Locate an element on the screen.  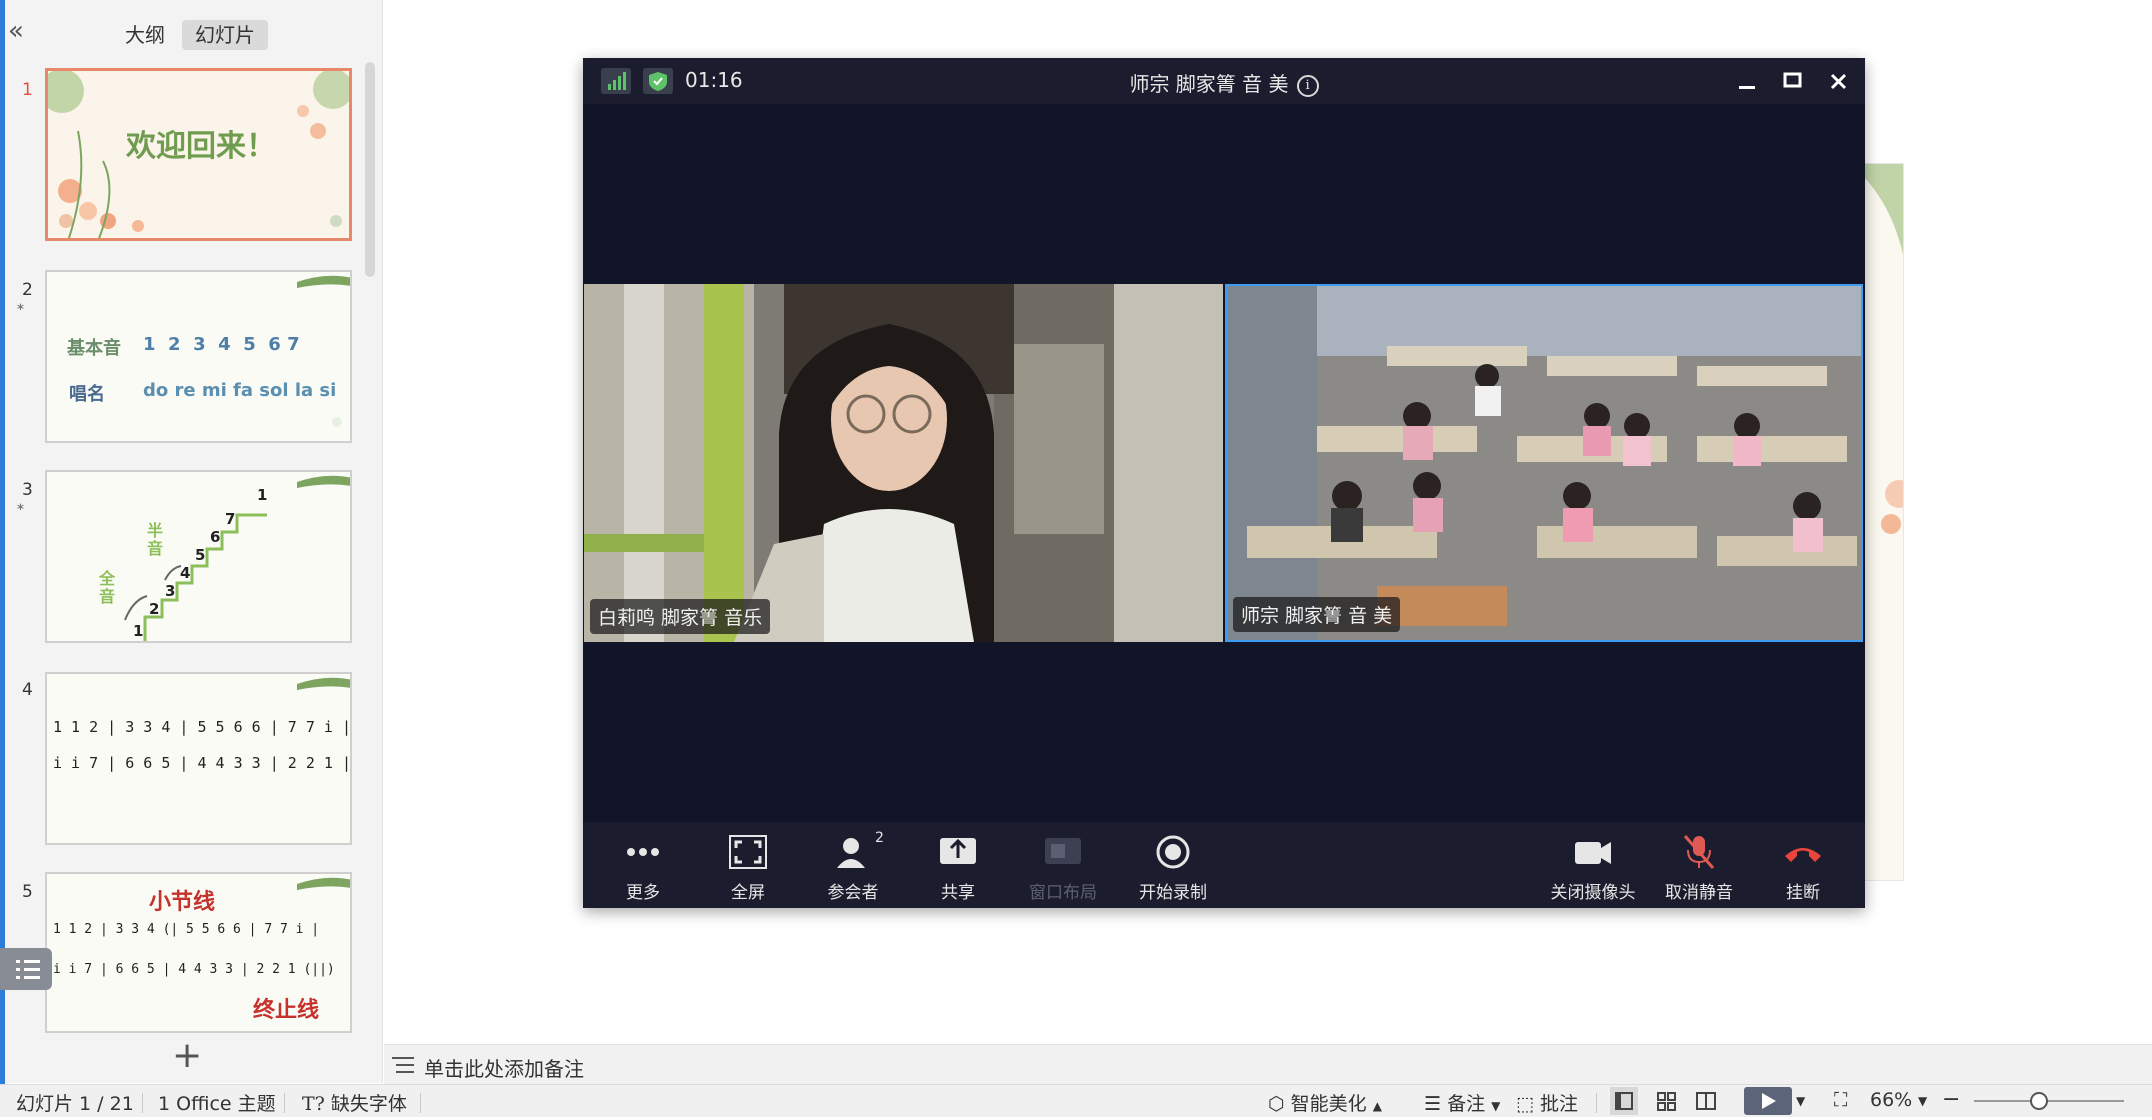
participant-1-video is located at coordinates (903, 463).